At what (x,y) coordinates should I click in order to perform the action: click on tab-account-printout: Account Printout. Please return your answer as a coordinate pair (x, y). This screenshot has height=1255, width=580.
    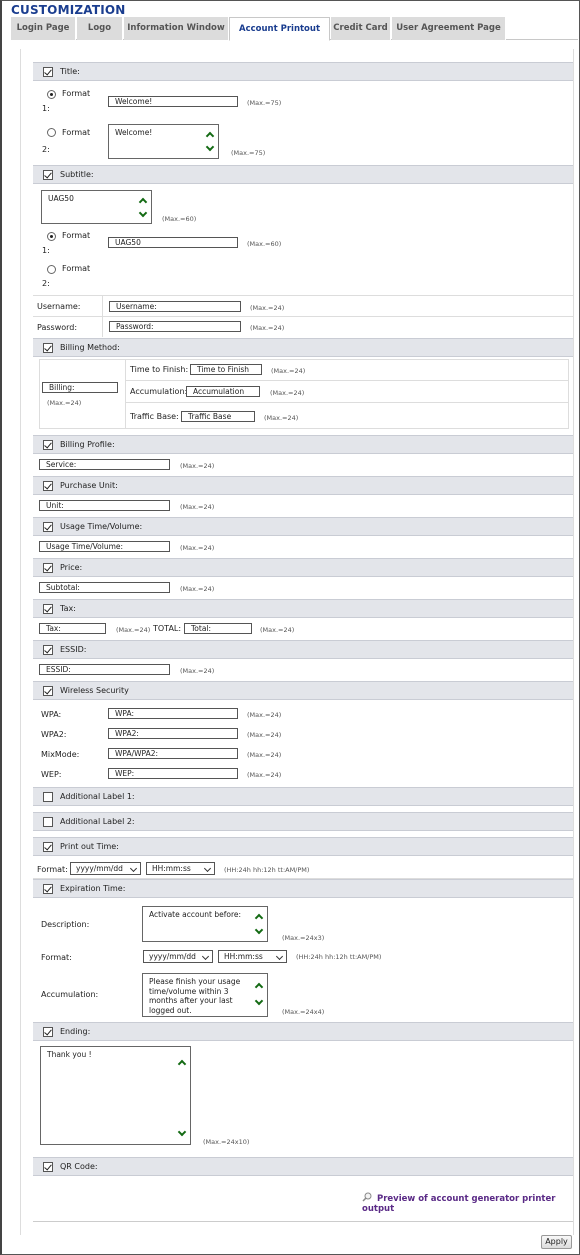
    Looking at the image, I should click on (279, 29).